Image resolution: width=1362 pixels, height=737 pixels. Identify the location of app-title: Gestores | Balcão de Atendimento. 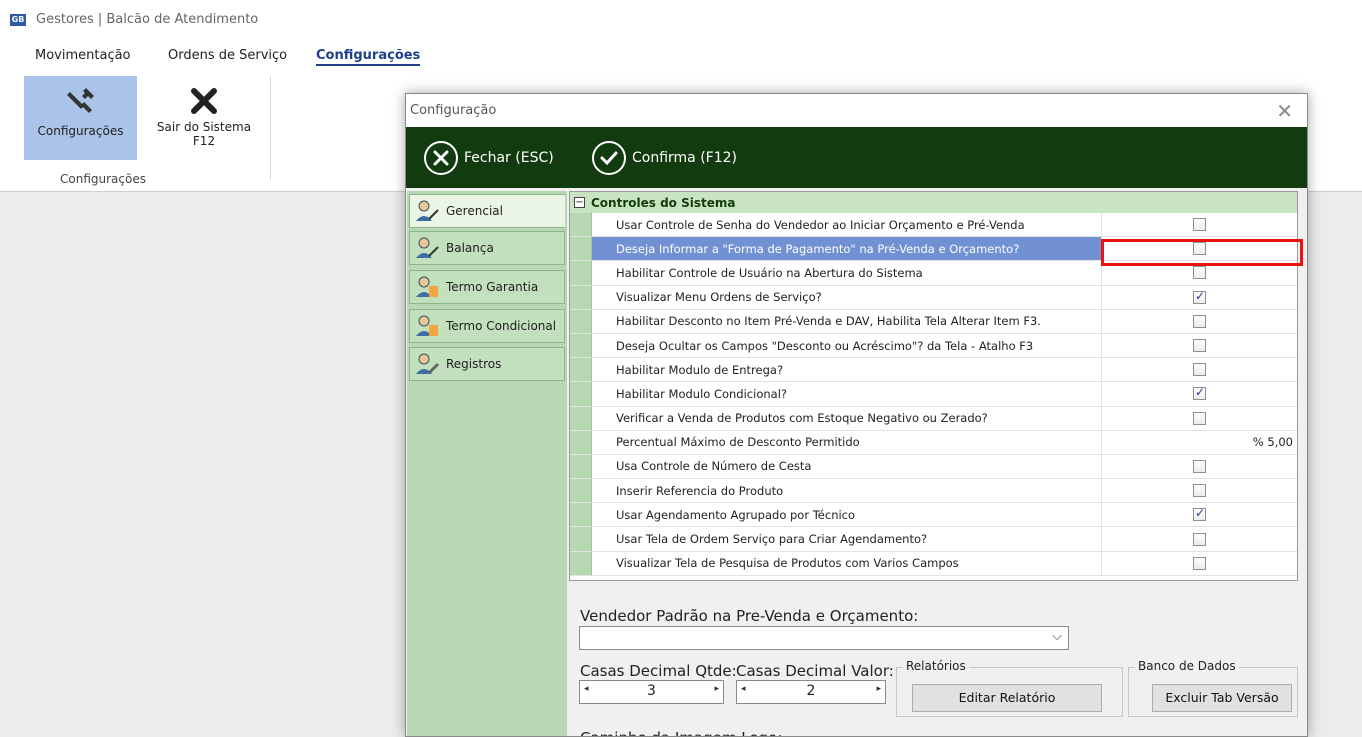
(147, 19).